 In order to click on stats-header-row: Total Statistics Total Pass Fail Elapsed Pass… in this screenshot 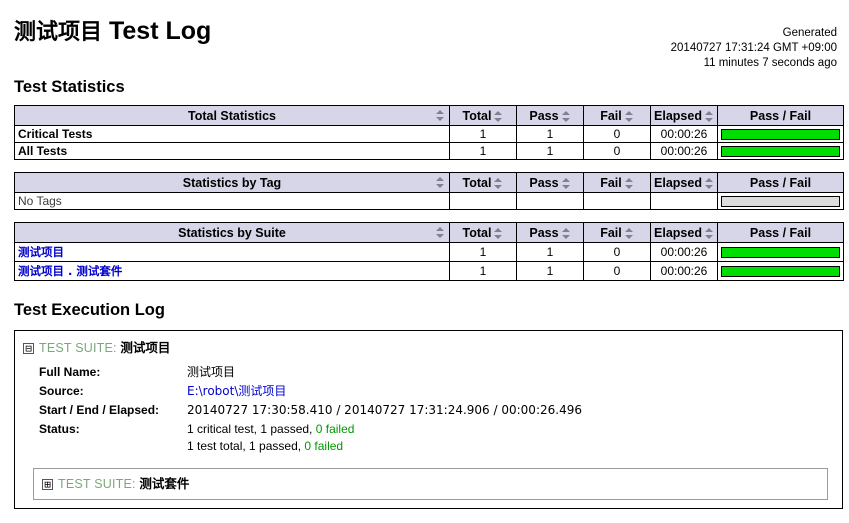, I will do `click(429, 115)`.